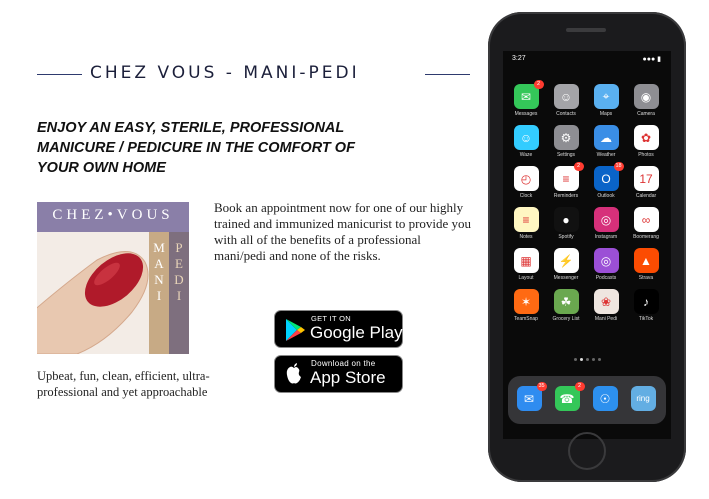 The width and height of the screenshot is (709, 499). I want to click on phone-speaker, so click(586, 30).